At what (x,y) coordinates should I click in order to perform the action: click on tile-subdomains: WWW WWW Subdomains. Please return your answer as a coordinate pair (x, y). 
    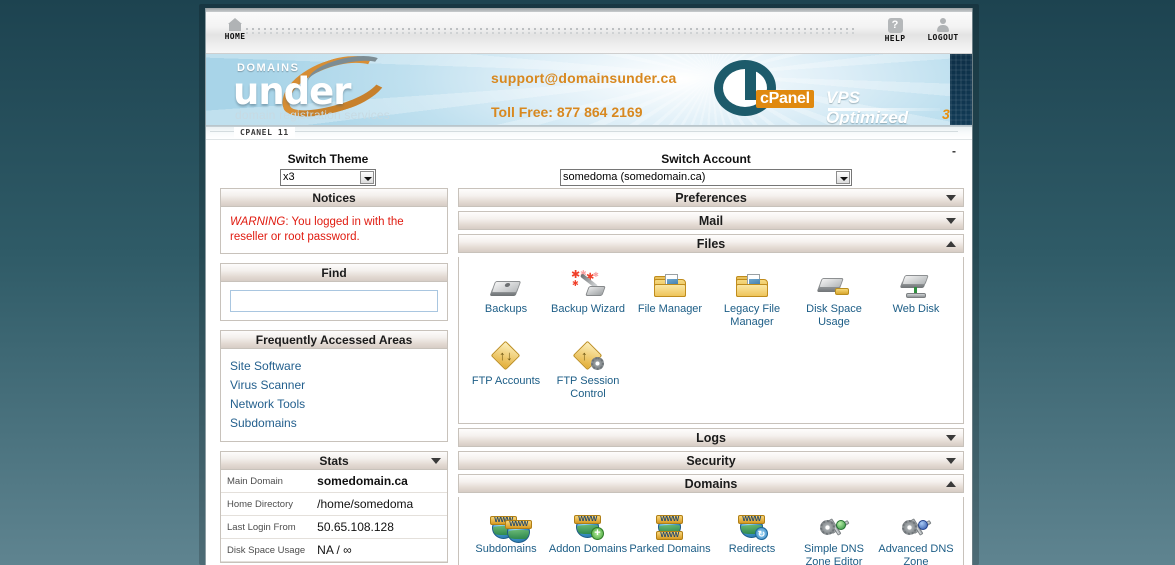
    Looking at the image, I should click on (506, 537).